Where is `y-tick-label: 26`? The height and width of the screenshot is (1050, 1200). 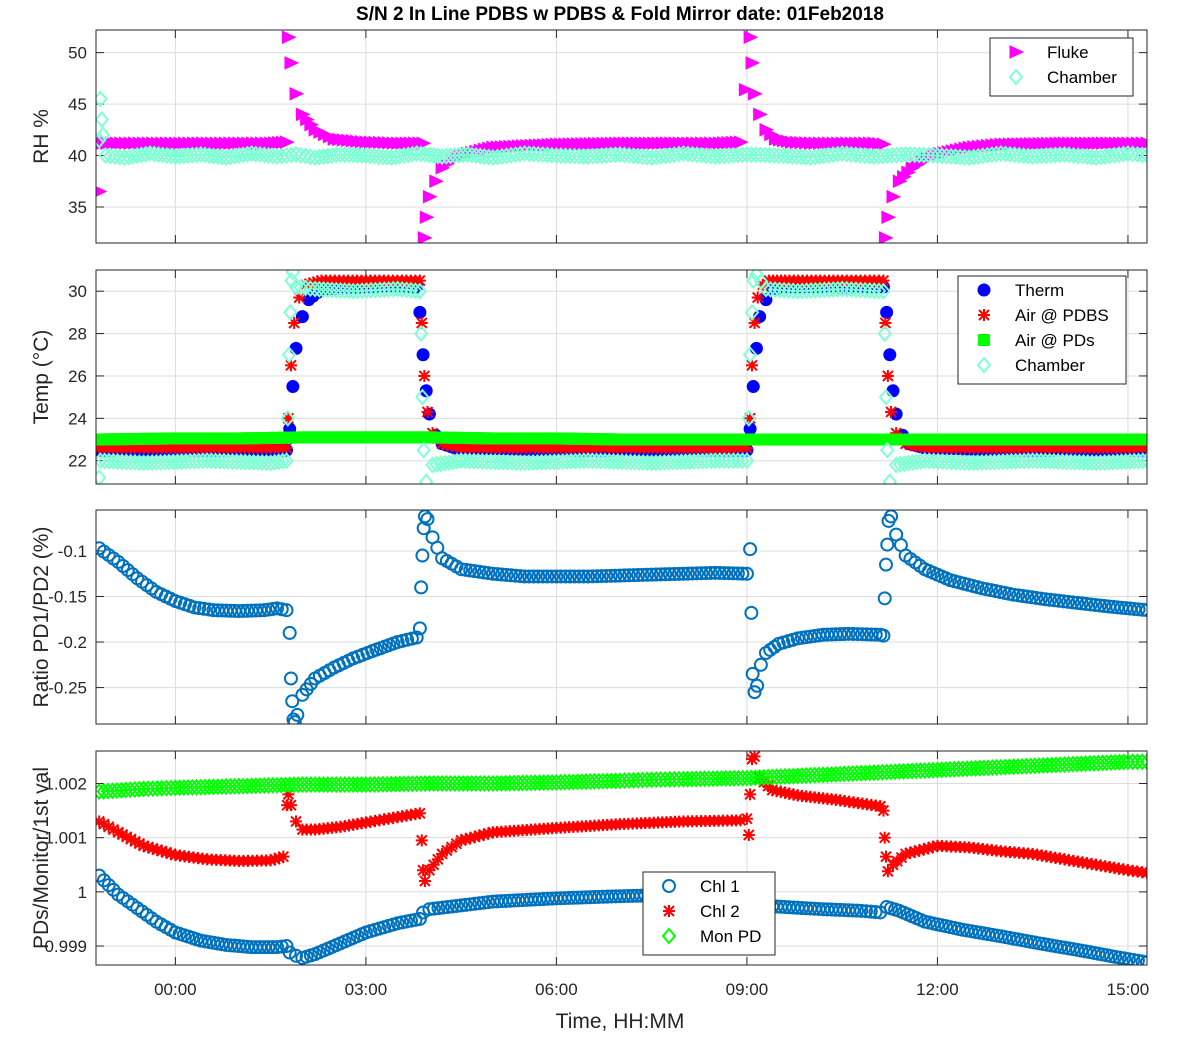
y-tick-label: 26 is located at coordinates (77, 376).